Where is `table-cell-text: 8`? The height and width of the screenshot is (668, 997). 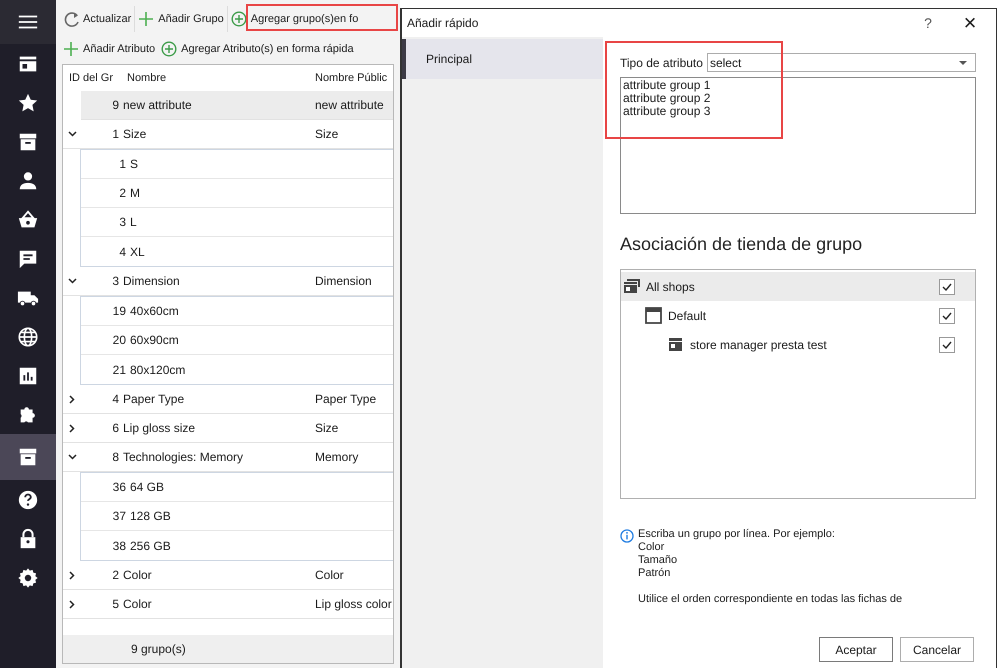
table-cell-text: 8 is located at coordinates (115, 457).